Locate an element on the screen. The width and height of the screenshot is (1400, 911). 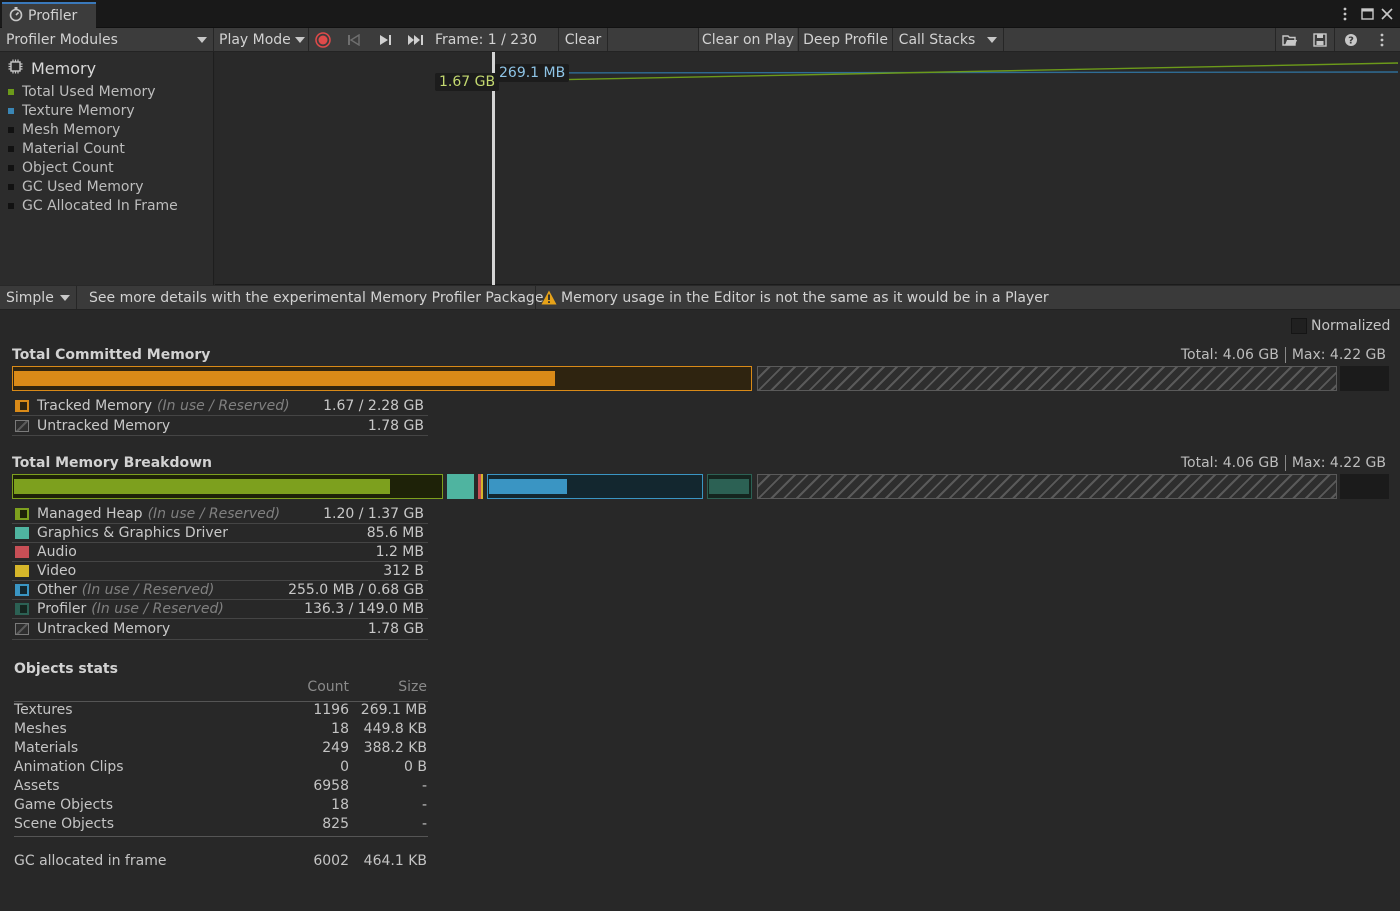
legend-label: Audio is located at coordinates (57, 551).